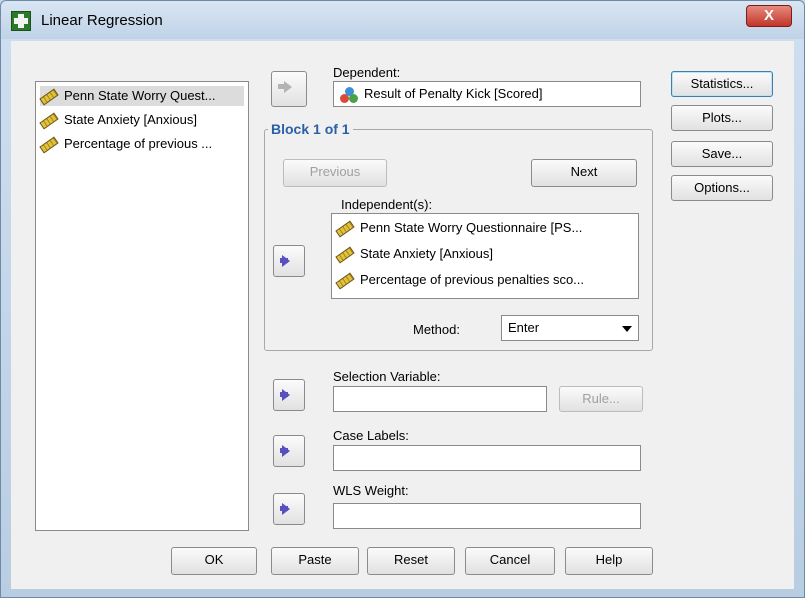  I want to click on dependent-field: Result of Penalty Kick [Scored], so click(487, 94).